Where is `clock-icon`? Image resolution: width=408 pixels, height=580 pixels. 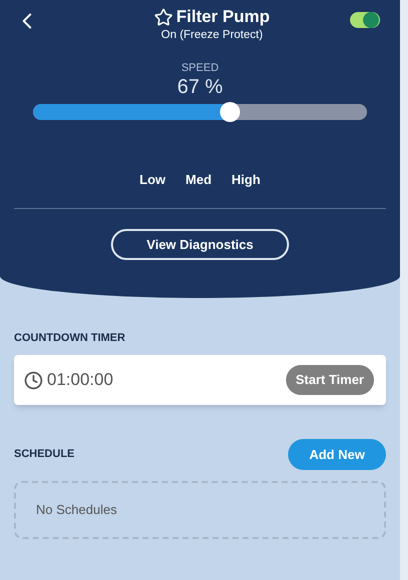 clock-icon is located at coordinates (33, 380).